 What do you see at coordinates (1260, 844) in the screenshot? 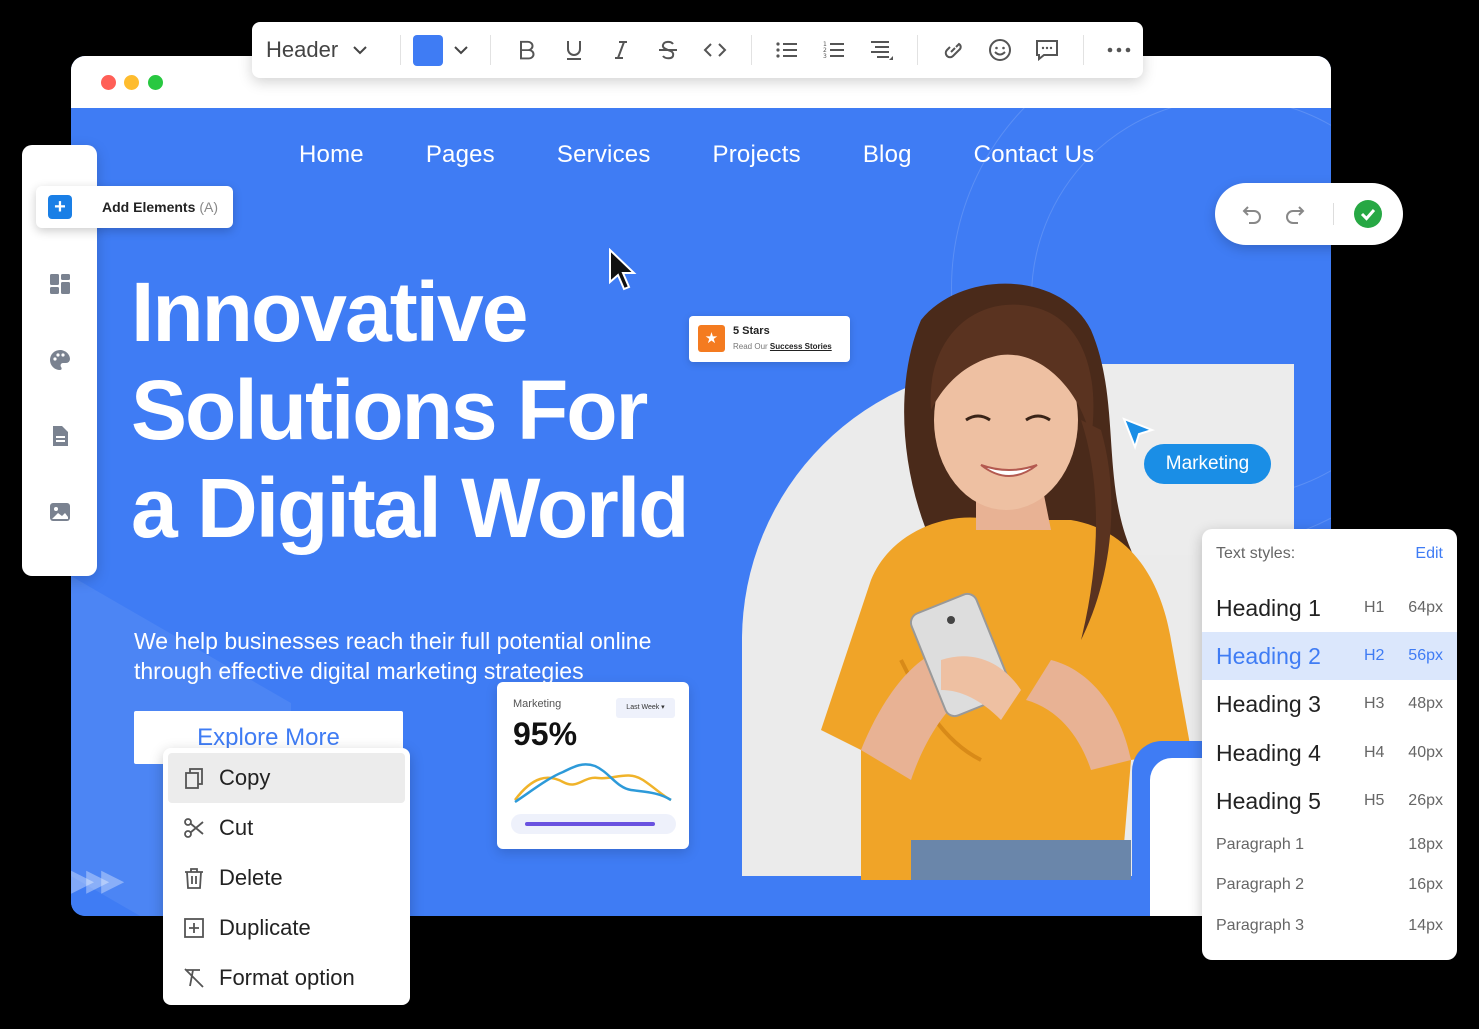
I see `text-style-name: Paragraph 1` at bounding box center [1260, 844].